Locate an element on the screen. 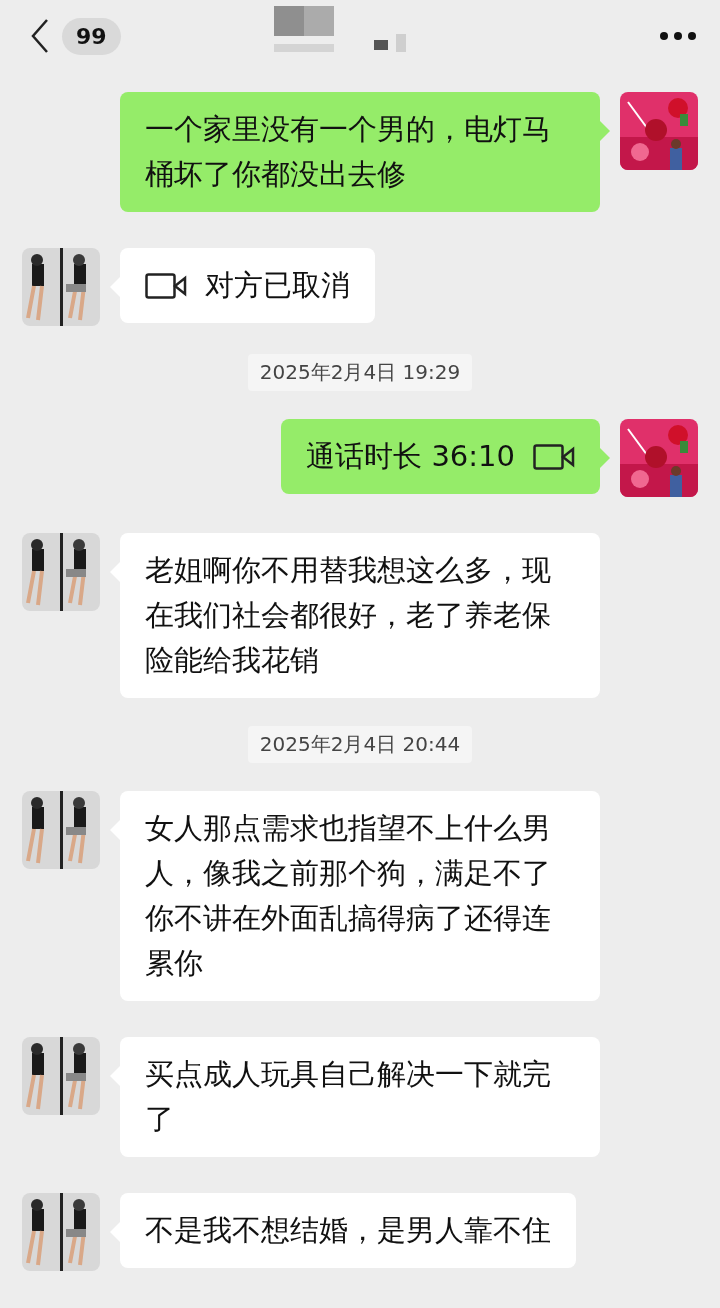  timestamp: 2025年2月4日 20:44 is located at coordinates (360, 744).